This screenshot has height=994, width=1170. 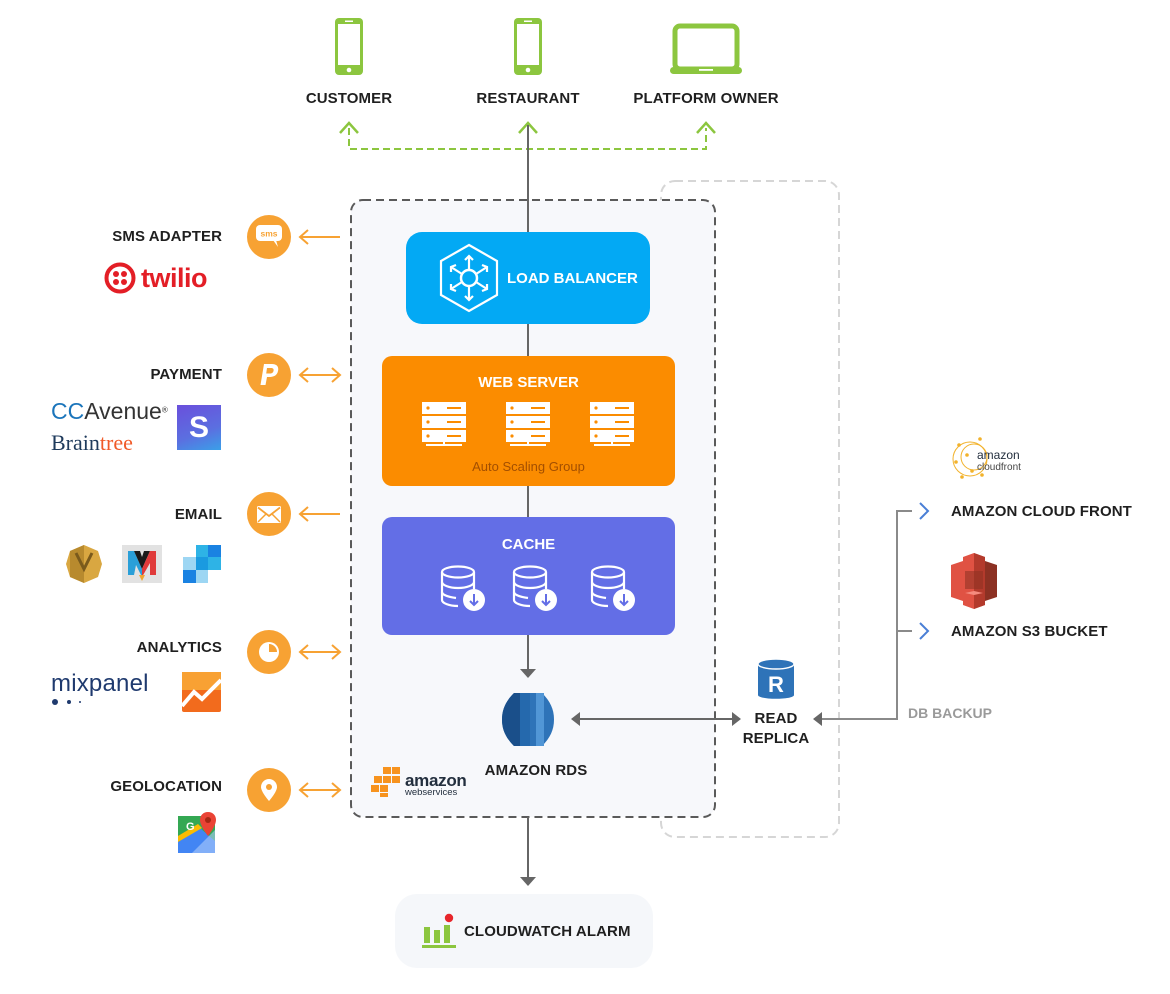 What do you see at coordinates (974, 581) in the screenshot?
I see `amazon-s3-icon` at bounding box center [974, 581].